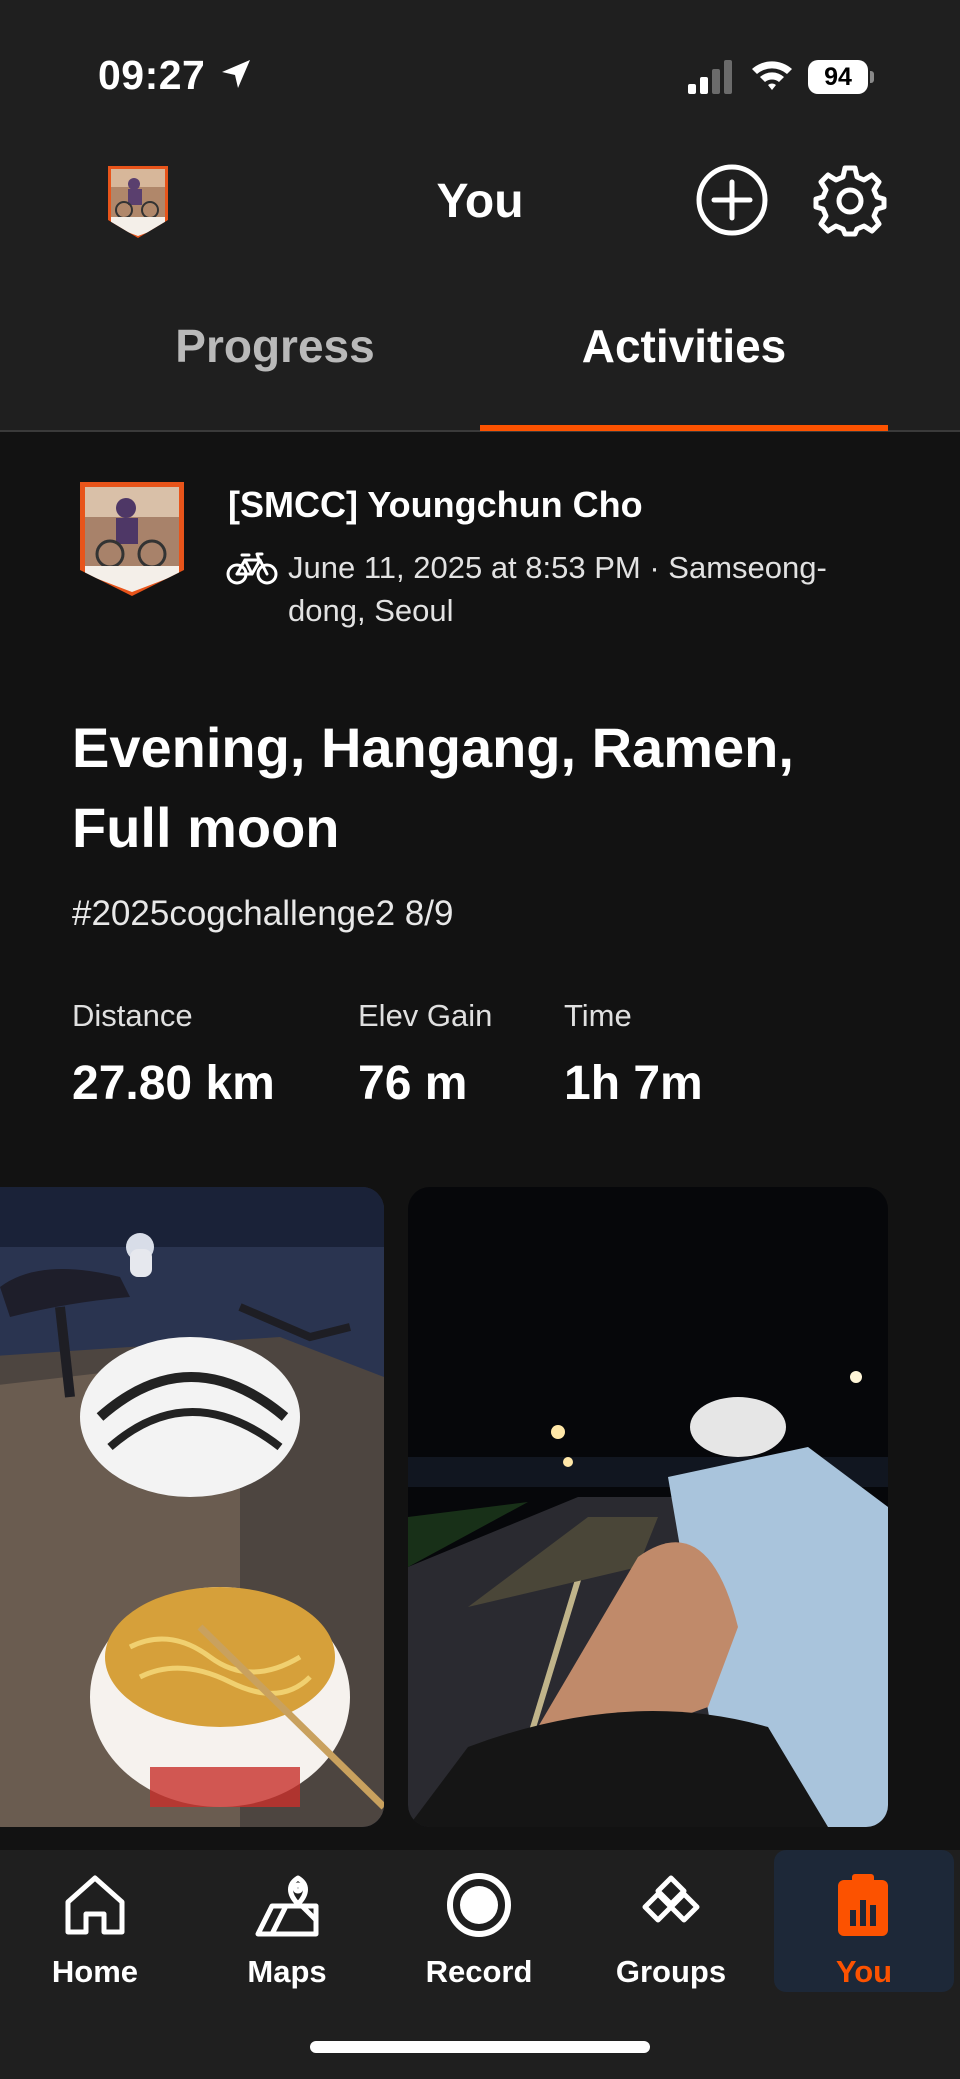 This screenshot has width=960, height=2079. I want to click on stat-value: 76 m, so click(413, 1083).